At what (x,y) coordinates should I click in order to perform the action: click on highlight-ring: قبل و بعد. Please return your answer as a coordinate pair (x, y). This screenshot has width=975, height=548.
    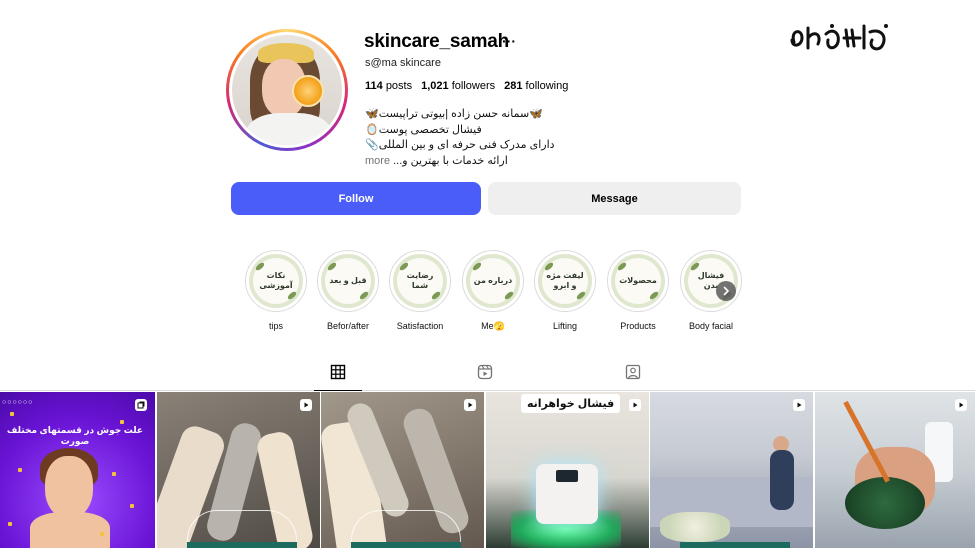
    Looking at the image, I should click on (348, 281).